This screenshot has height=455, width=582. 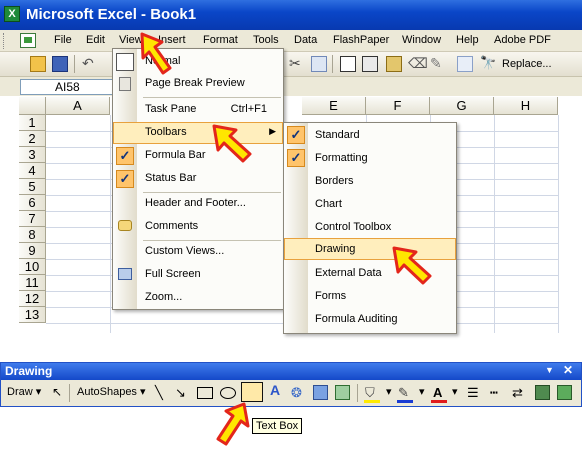 I want to click on menu-file: File, so click(x=63, y=40).